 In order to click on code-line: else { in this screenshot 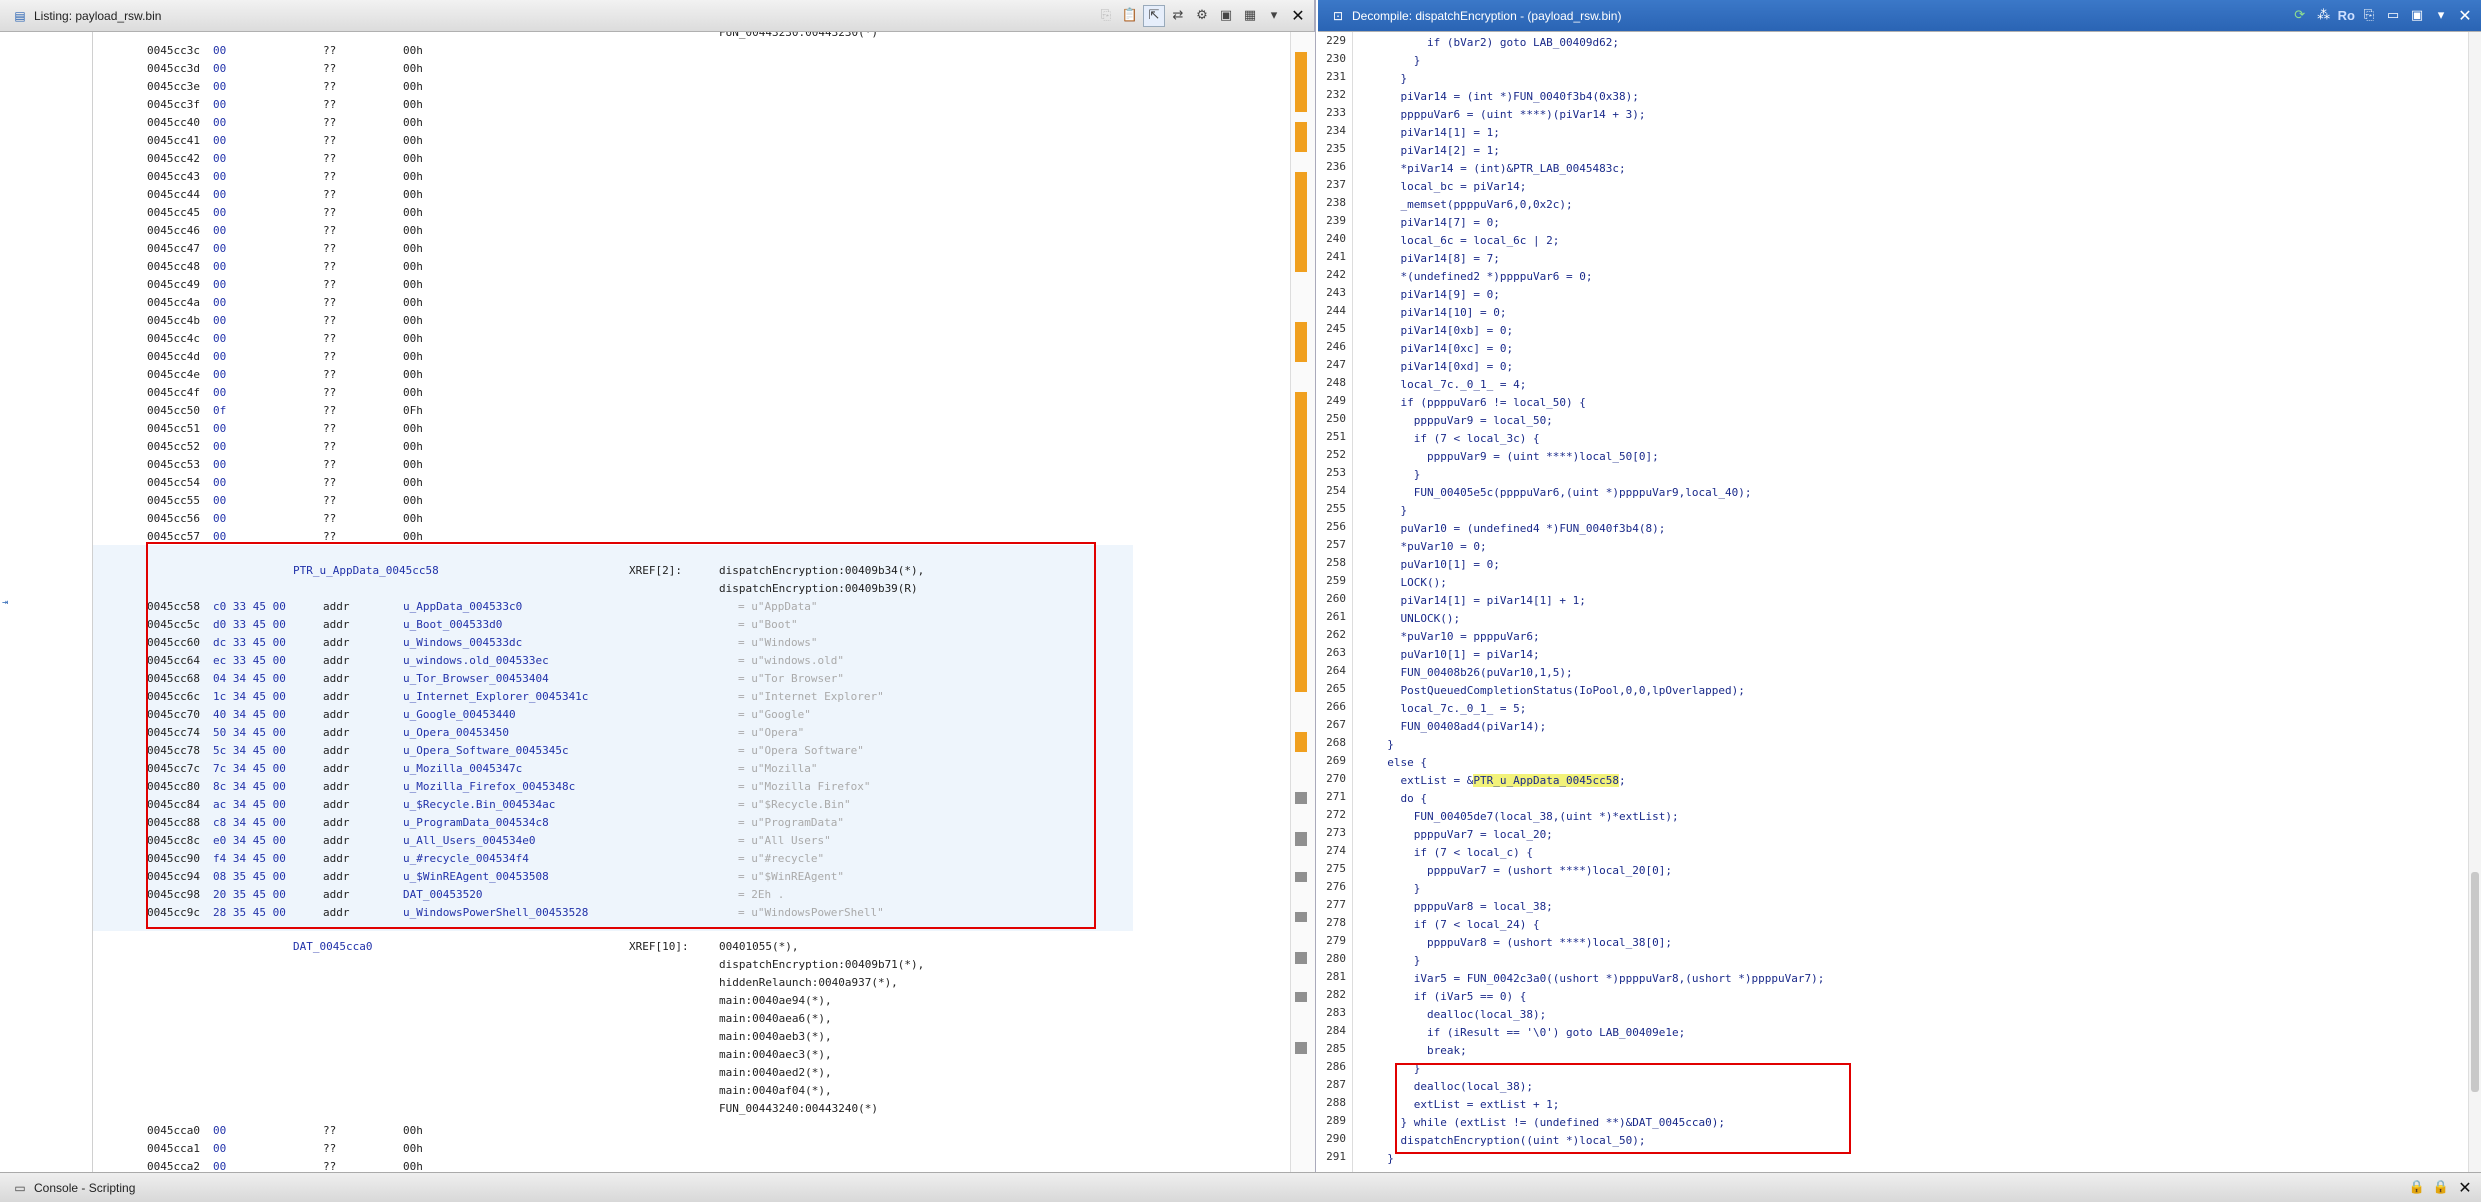, I will do `click(1400, 763)`.